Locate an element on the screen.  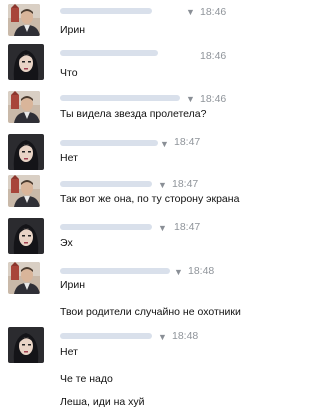
message-text: Эх is located at coordinates (66, 243).